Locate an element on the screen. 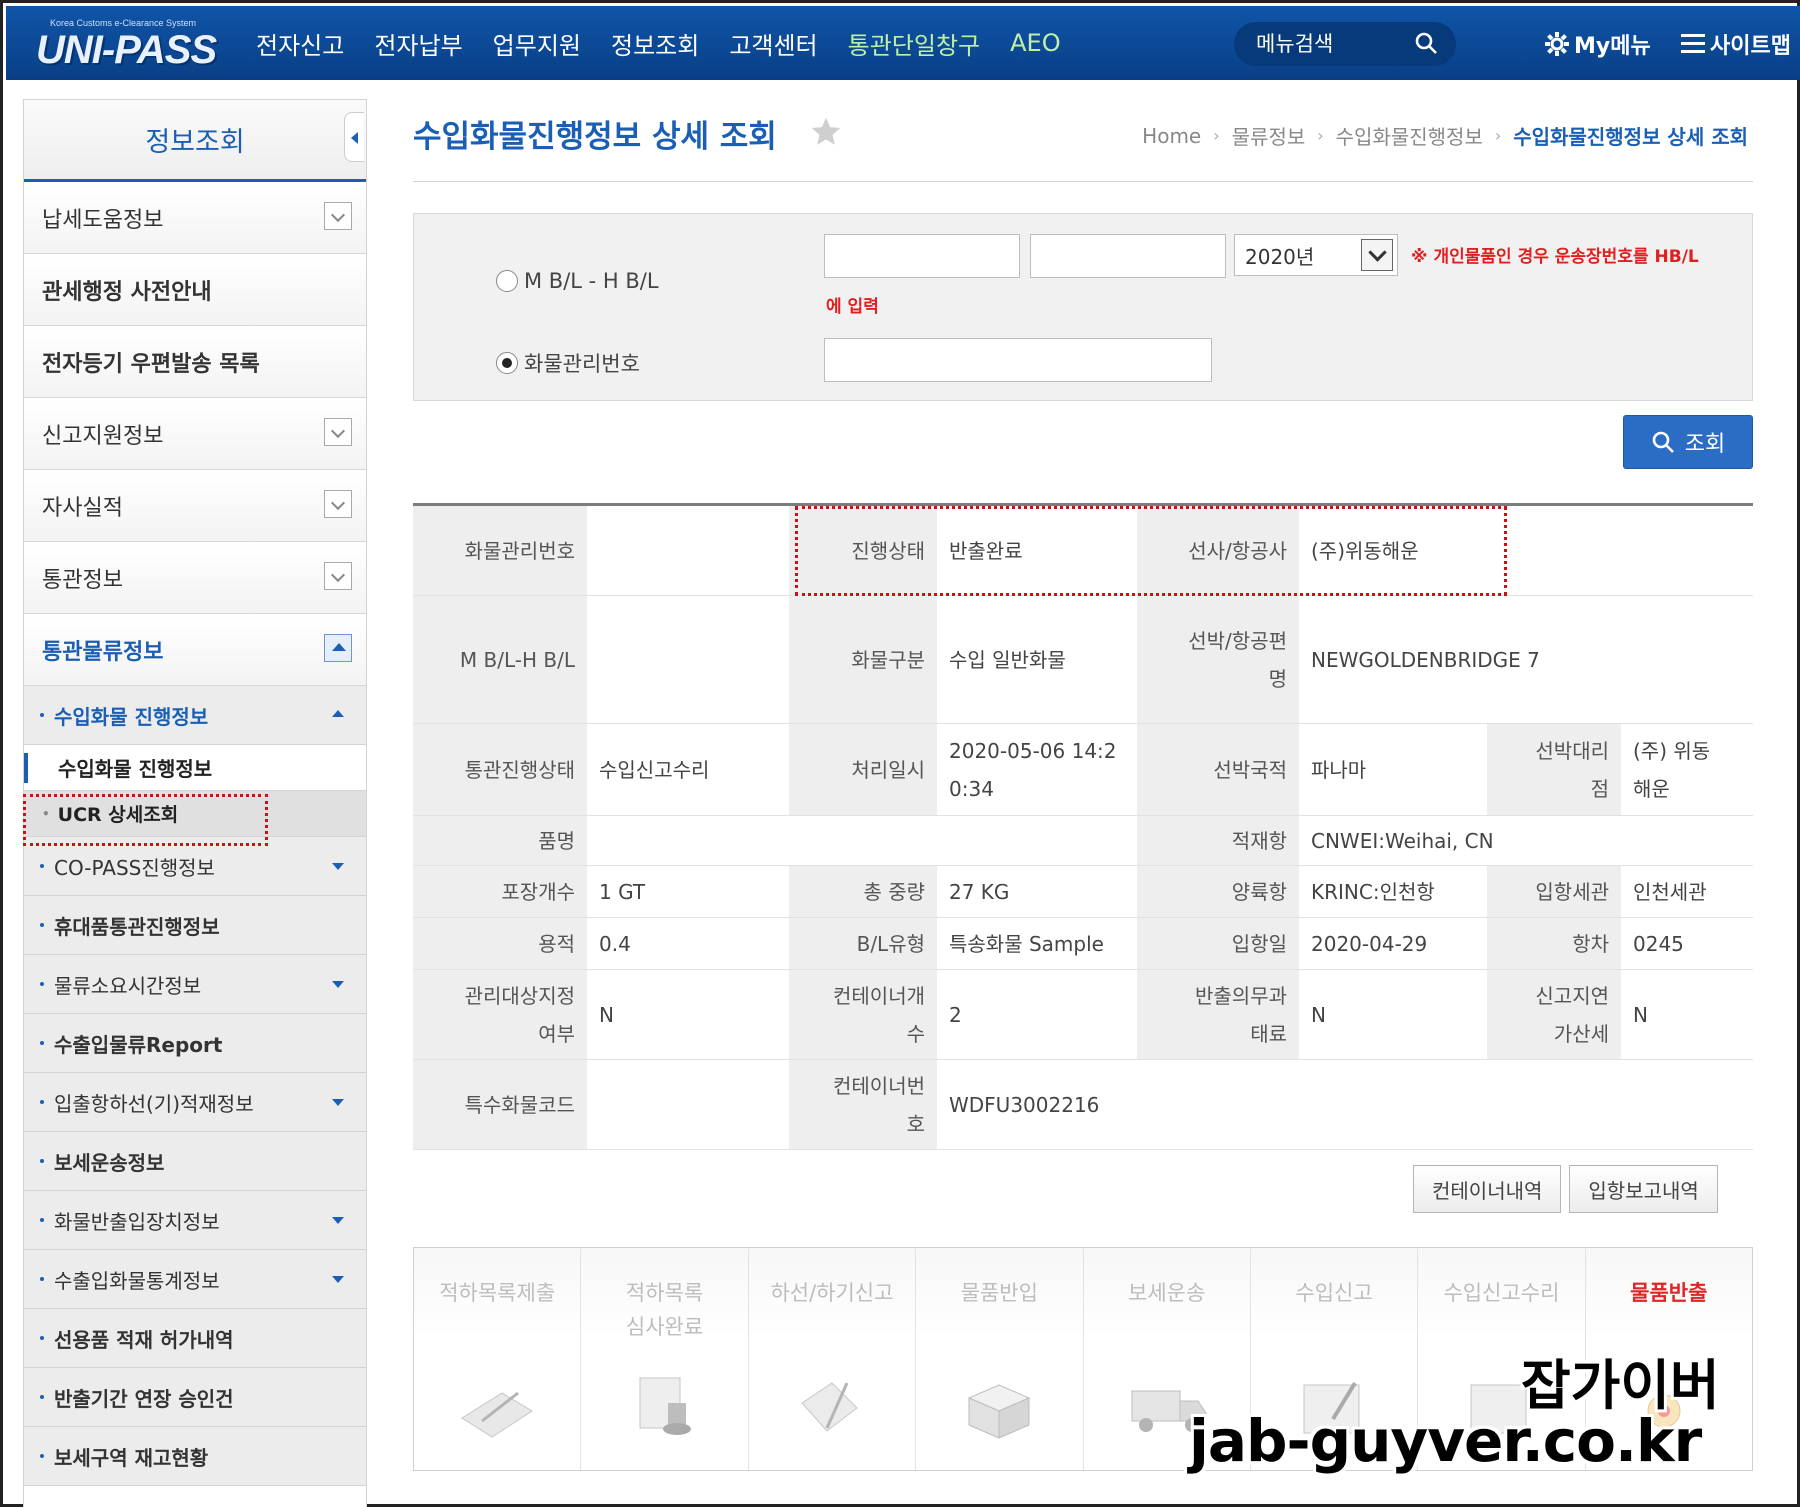 This screenshot has width=1800, height=1507. radio-mbl-hbl: M B/L - H B/L is located at coordinates (577, 281).